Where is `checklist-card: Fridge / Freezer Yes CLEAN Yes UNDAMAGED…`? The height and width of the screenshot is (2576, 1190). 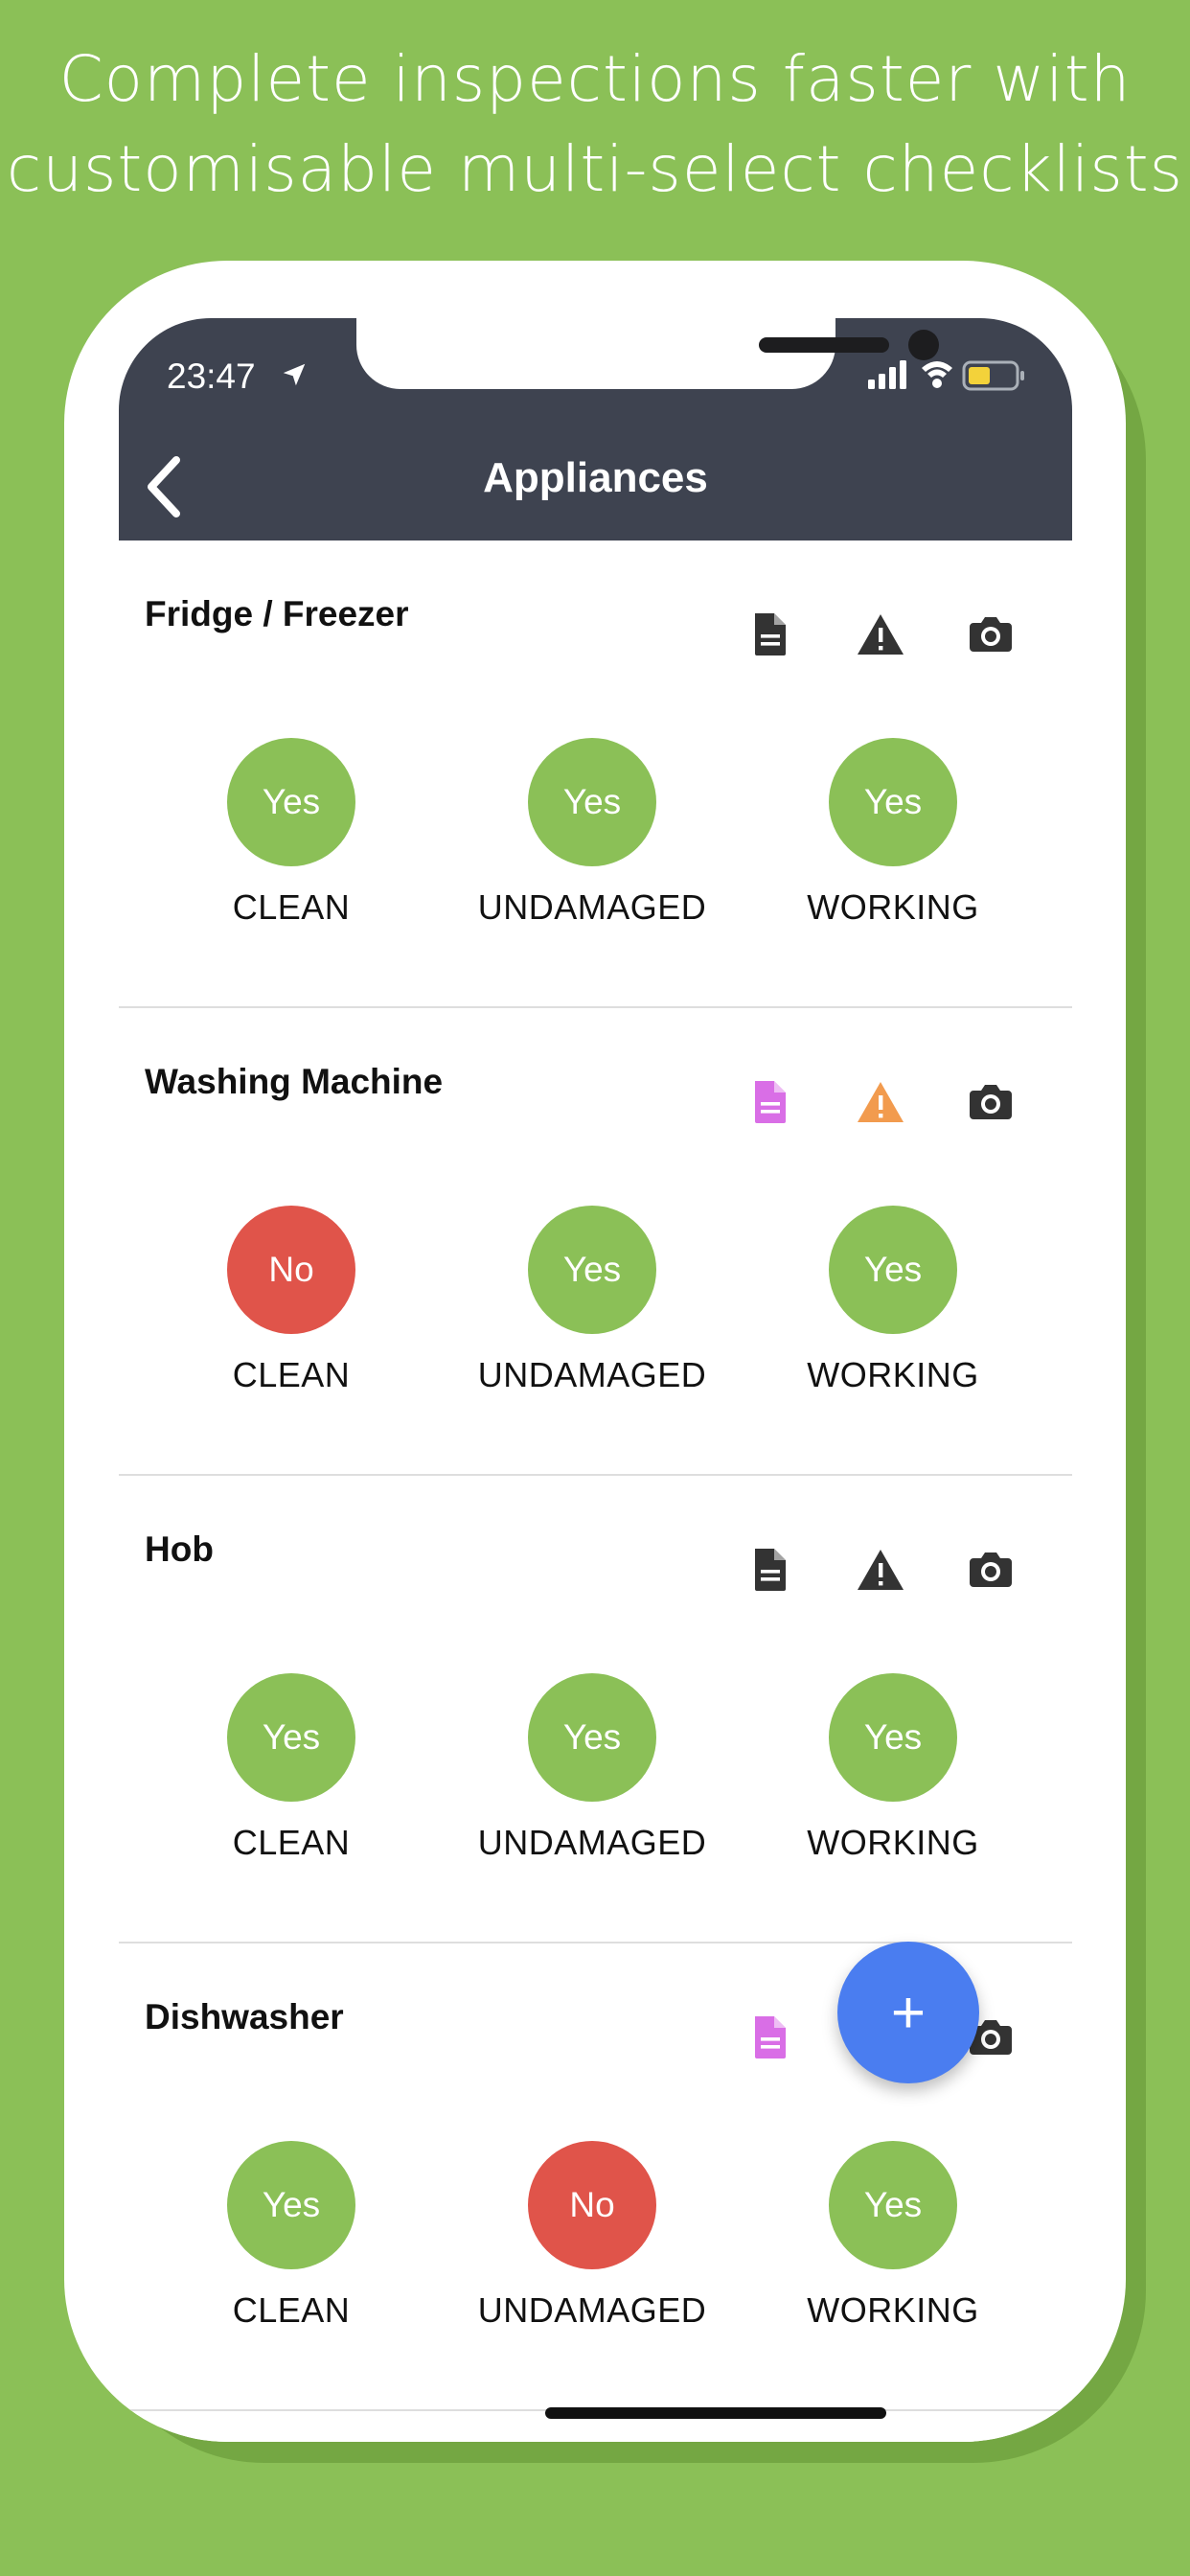
checklist-card: Fridge / Freezer Yes CLEAN Yes UNDAMAGED… is located at coordinates (595, 774).